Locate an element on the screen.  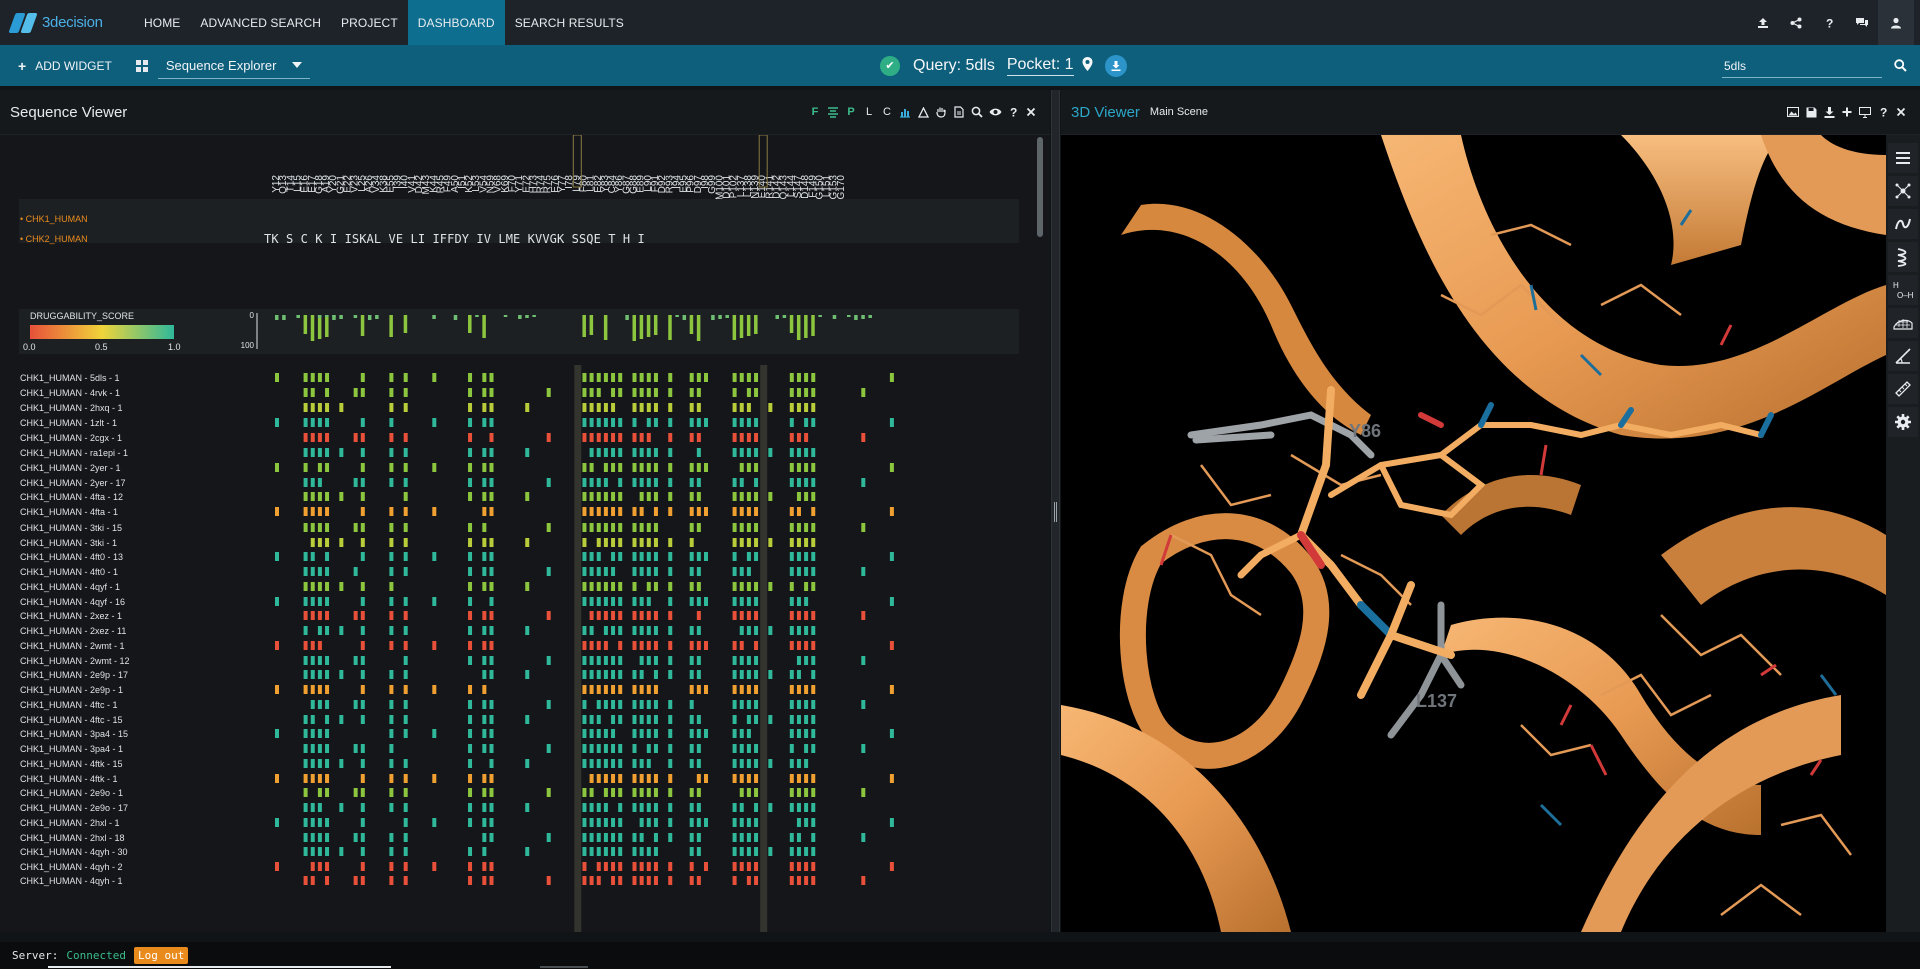
alignment-row-label: CHK1_HUMAN - 5dls - 1 is located at coordinates (70, 378).